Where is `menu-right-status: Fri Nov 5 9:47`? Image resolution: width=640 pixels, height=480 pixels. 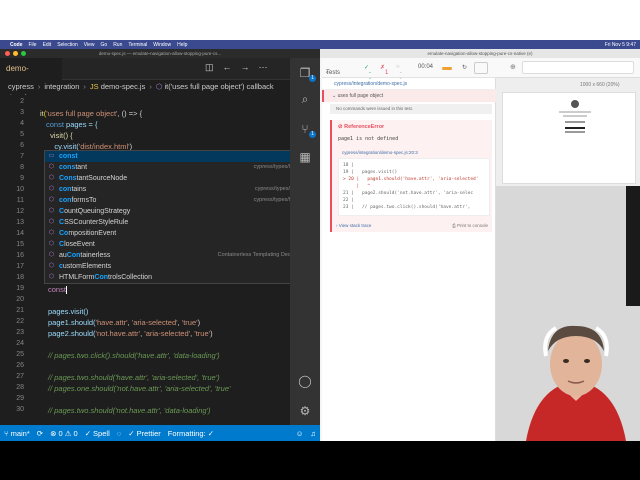
menu-right-status: Fri Nov 5 9:47 is located at coordinates (622, 45).